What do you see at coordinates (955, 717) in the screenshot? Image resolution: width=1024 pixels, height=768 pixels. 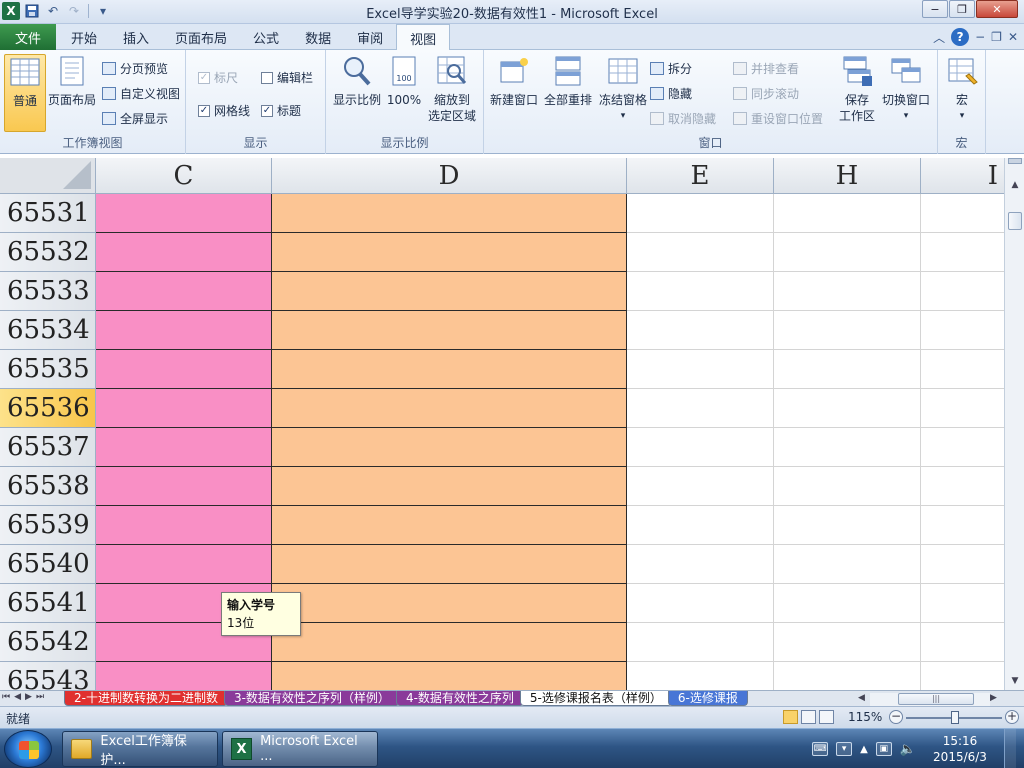 I see `zoom-slider-thumb` at bounding box center [955, 717].